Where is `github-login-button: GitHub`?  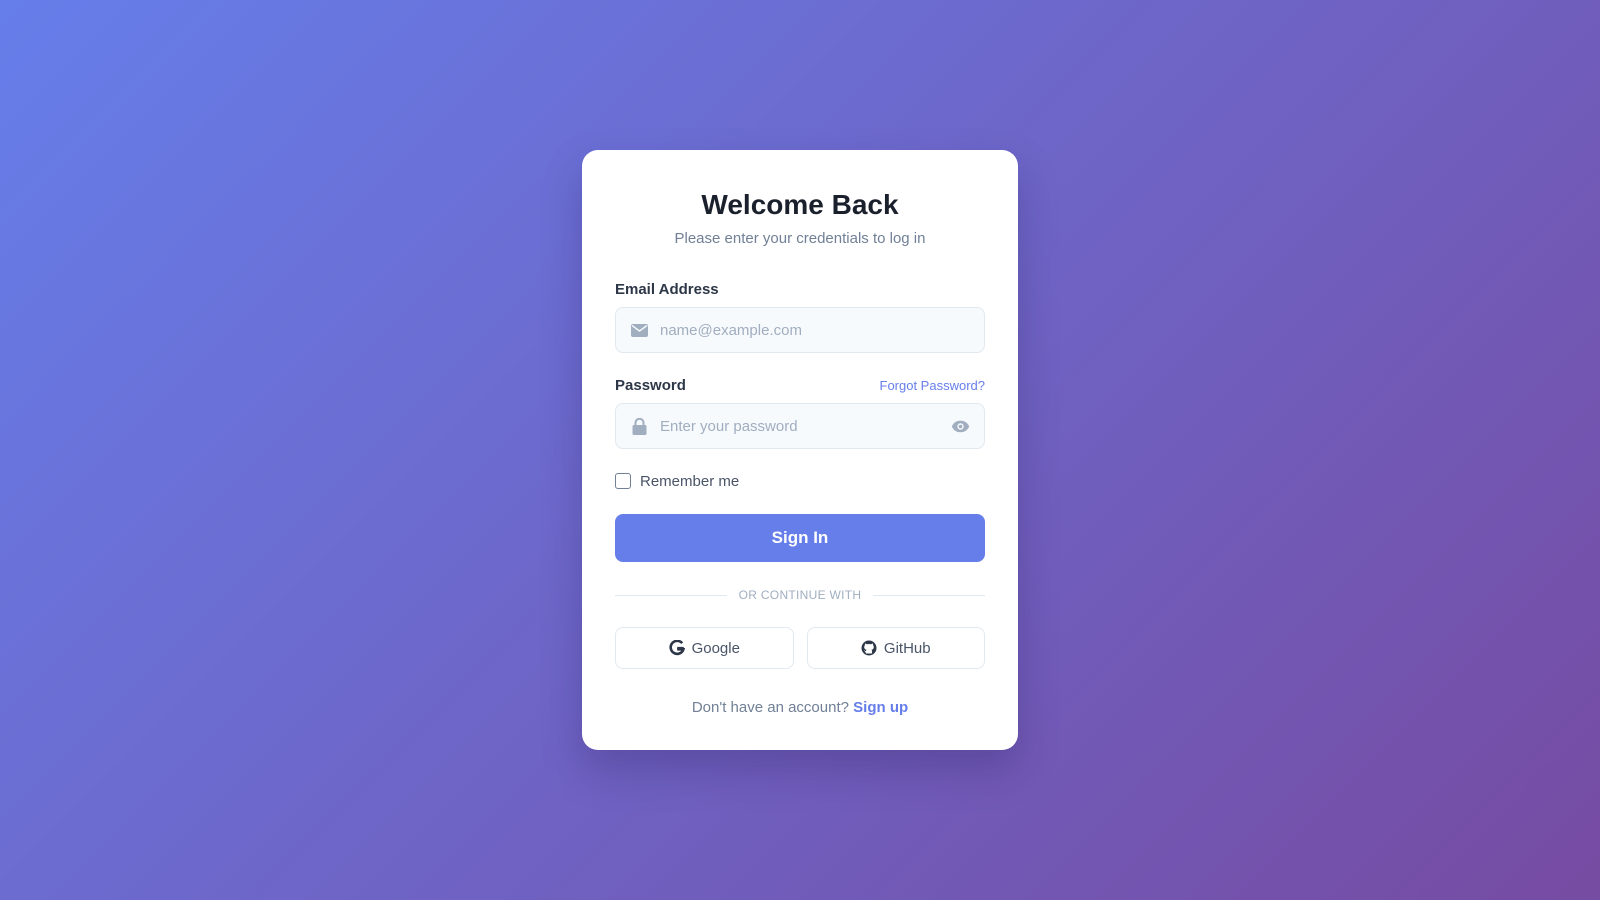 github-login-button: GitHub is located at coordinates (895, 648).